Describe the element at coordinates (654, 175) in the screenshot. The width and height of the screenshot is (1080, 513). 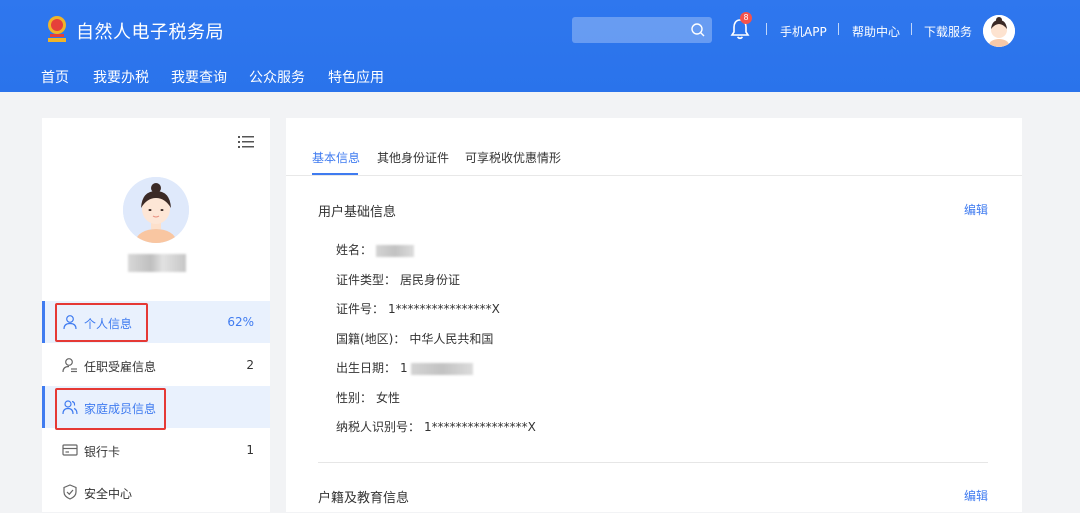
I see `tab-divider` at that location.